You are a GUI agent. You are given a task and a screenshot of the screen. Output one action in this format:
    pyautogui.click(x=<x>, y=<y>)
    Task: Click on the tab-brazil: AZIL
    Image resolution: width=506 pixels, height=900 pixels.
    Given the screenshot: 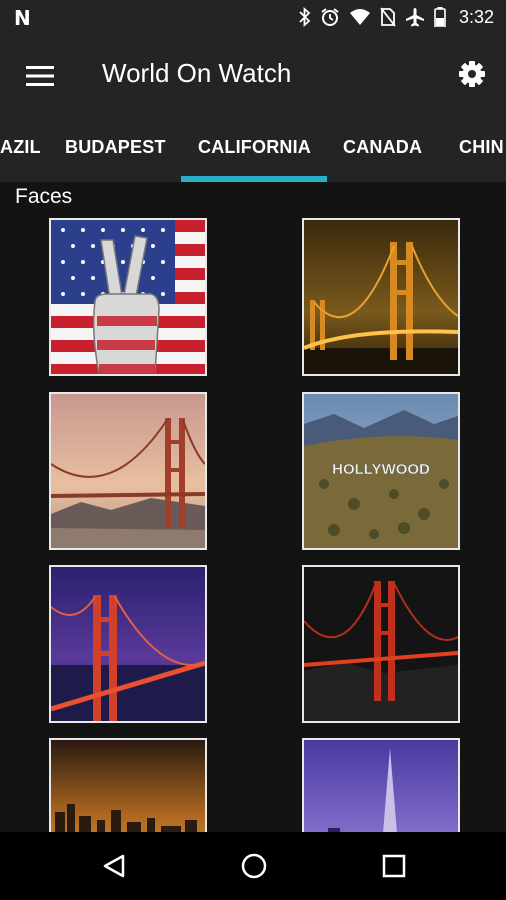 What is the action you would take?
    pyautogui.click(x=20, y=147)
    